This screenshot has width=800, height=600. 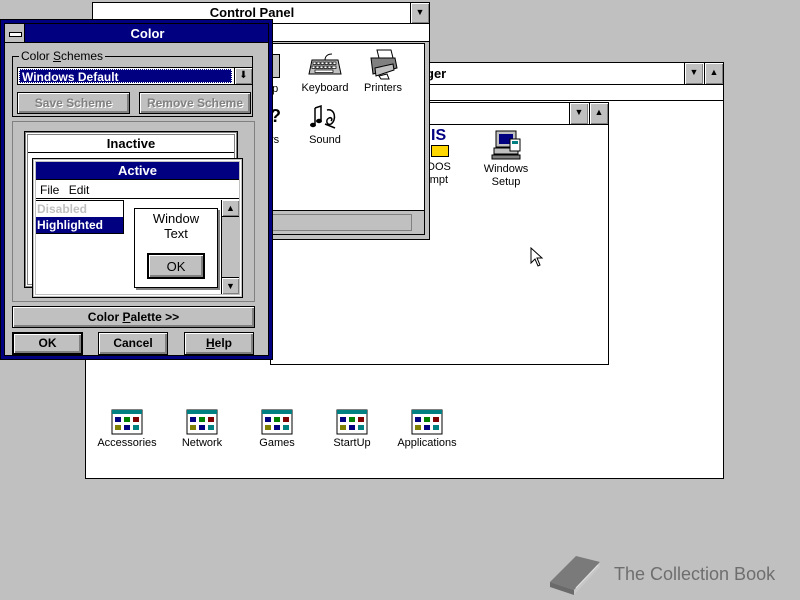 I want to click on sound-label: Sound, so click(x=325, y=140).